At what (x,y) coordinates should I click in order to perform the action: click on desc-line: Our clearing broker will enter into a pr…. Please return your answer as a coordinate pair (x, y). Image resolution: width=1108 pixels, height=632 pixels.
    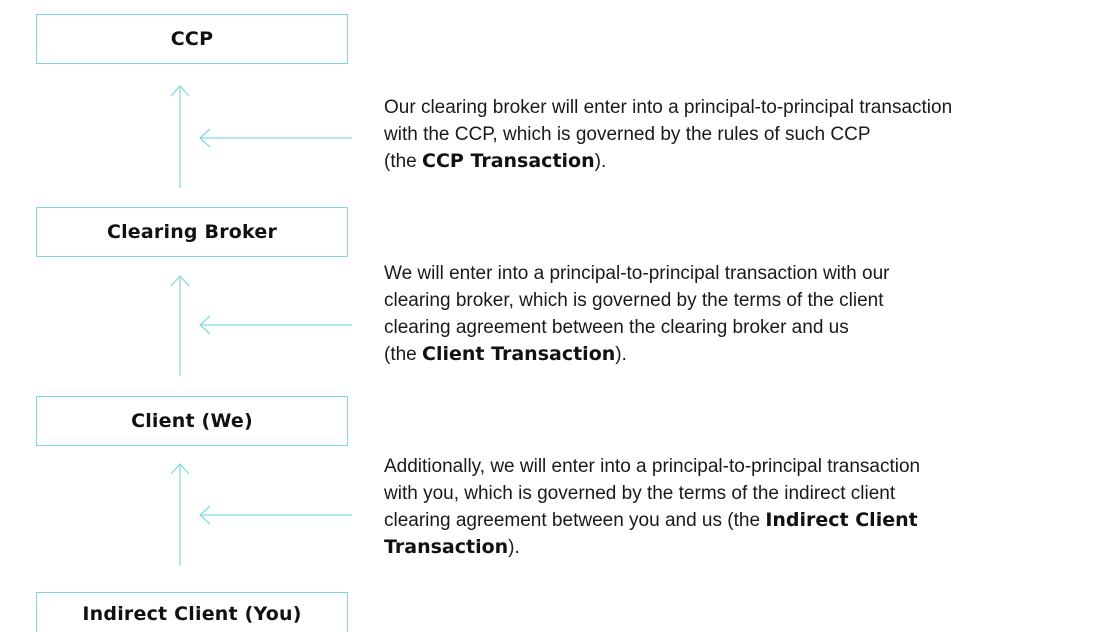
    Looking at the image, I should click on (668, 107).